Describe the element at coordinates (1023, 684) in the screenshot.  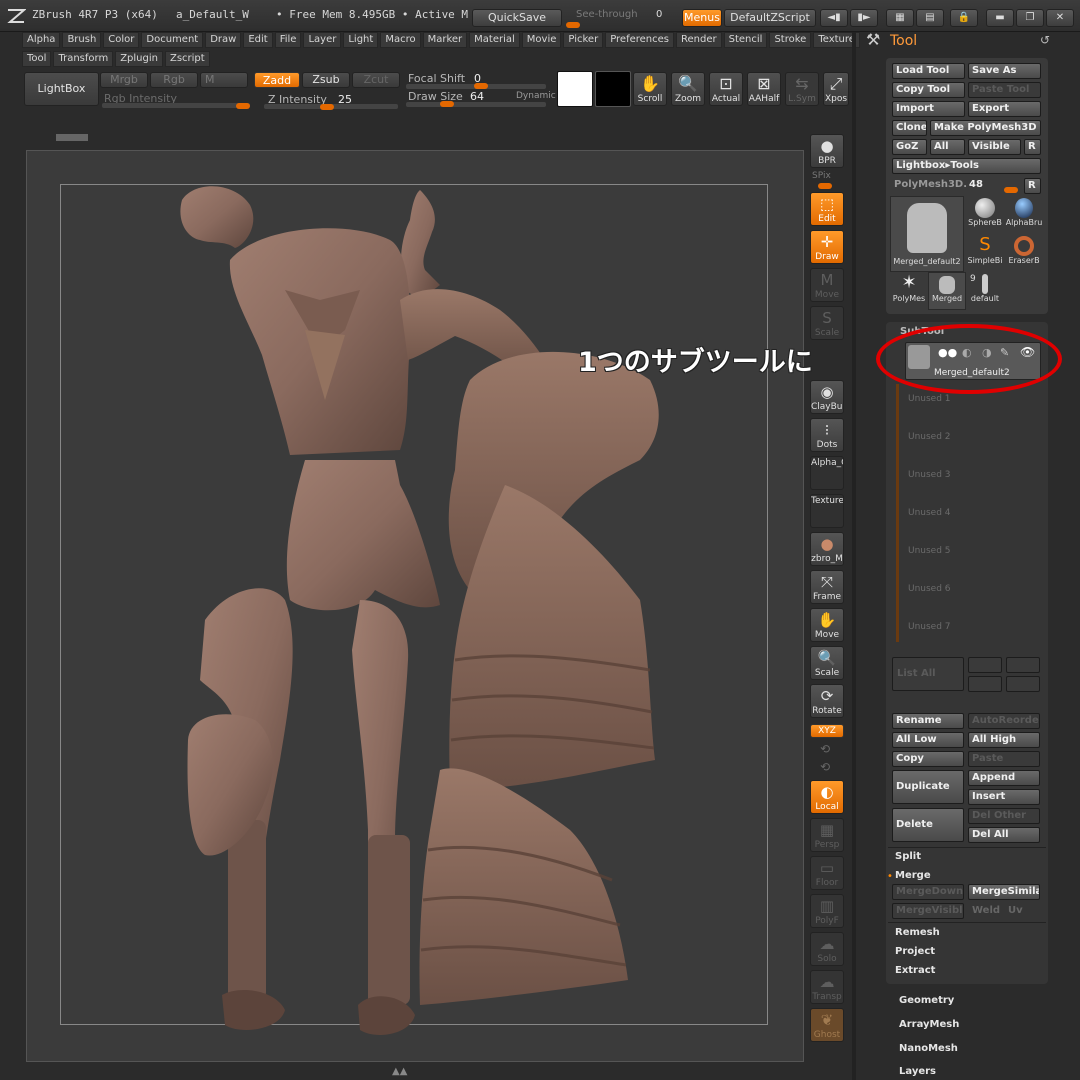
I see `move-down-fast-button` at that location.